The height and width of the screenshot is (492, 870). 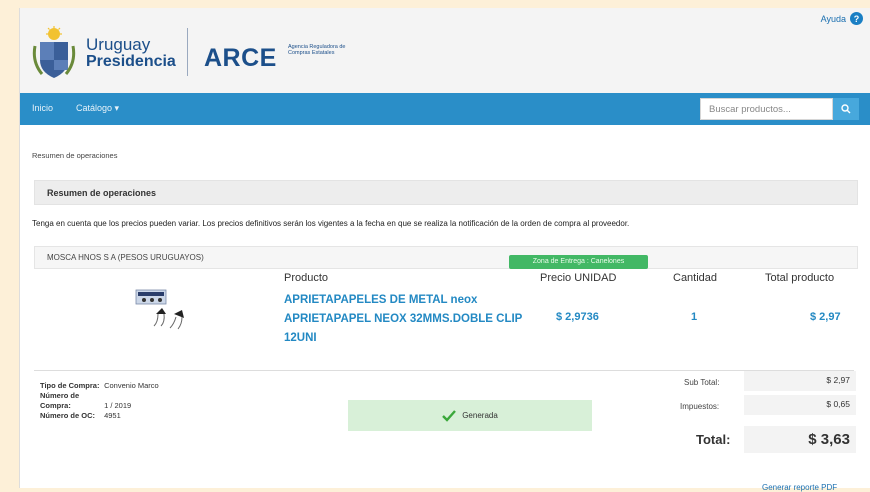 I want to click on col-header-quantity: Cantidad, so click(x=695, y=278).